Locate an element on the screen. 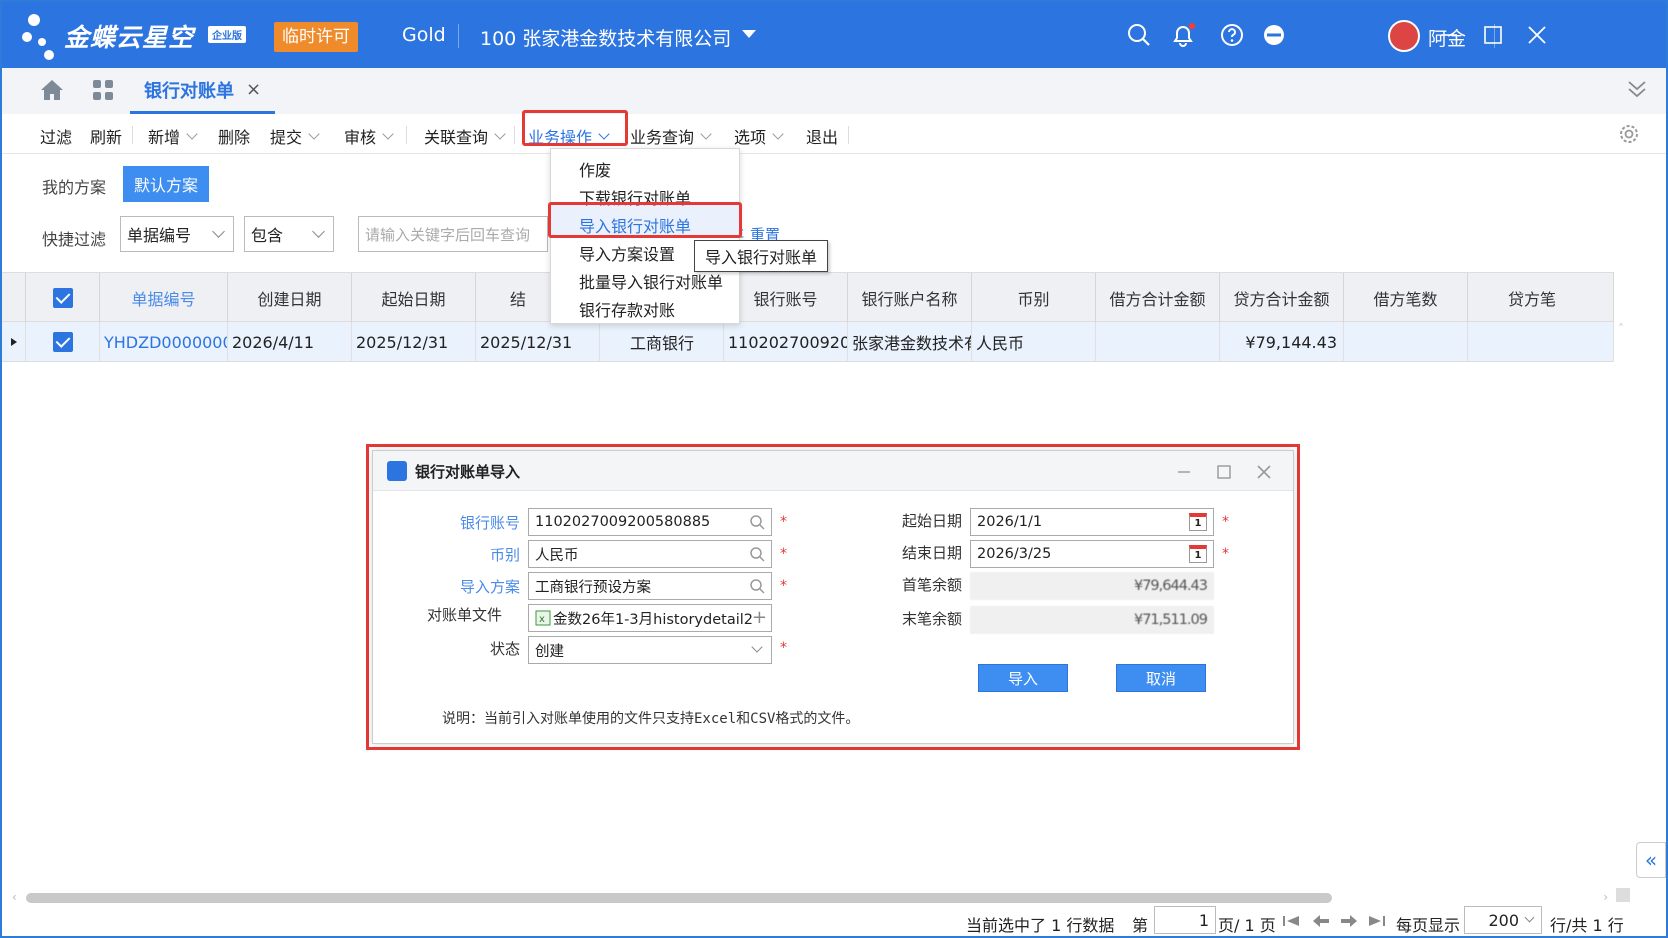 The width and height of the screenshot is (1668, 938). vertical-scrollbar: ˄ is located at coordinates (1623, 612).